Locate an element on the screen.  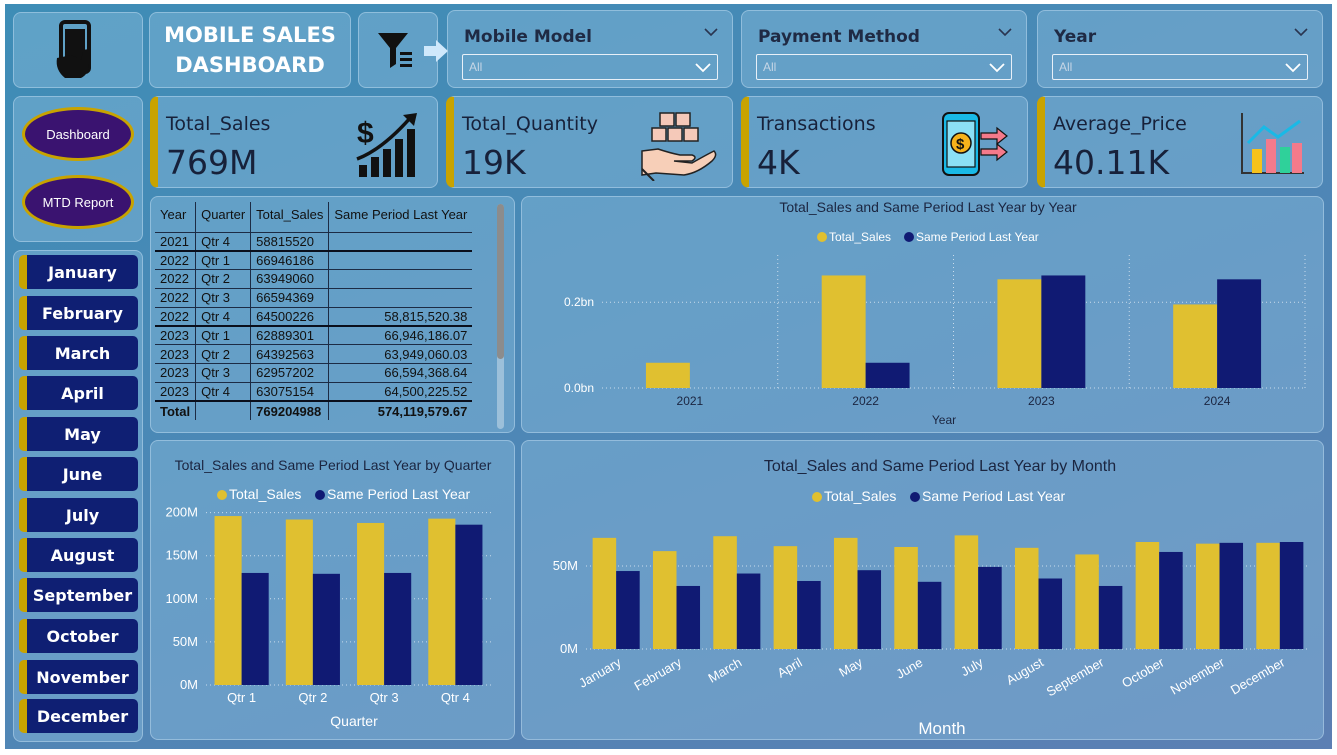
table-row: 2023 Qtr 4 63075154 64,500,225.52 is located at coordinates (314, 392).